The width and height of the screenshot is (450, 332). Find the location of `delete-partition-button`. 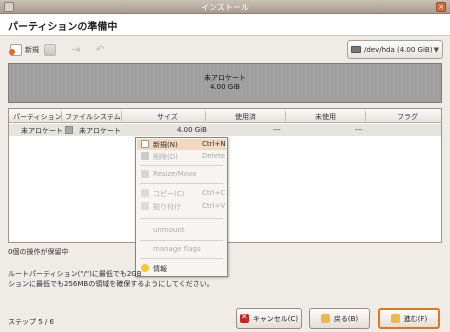

delete-partition-button is located at coordinates (50, 50).